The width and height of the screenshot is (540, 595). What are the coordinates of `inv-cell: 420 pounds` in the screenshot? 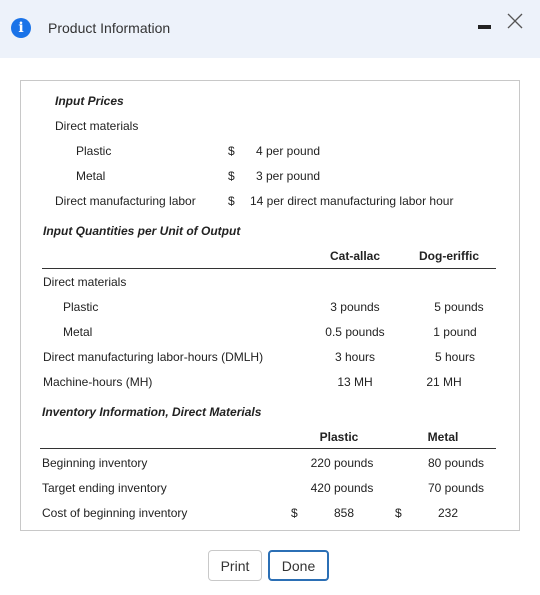 It's located at (342, 488).